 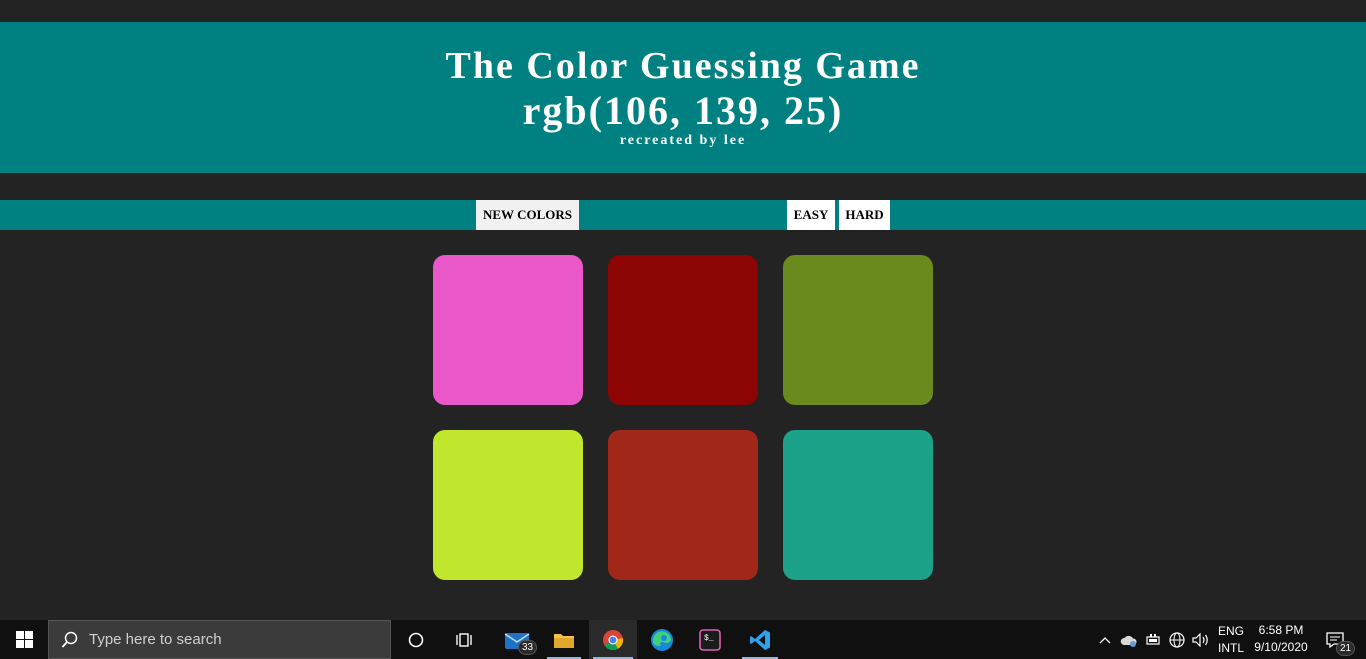 What do you see at coordinates (528, 647) in the screenshot?
I see `mail-badge: 33` at bounding box center [528, 647].